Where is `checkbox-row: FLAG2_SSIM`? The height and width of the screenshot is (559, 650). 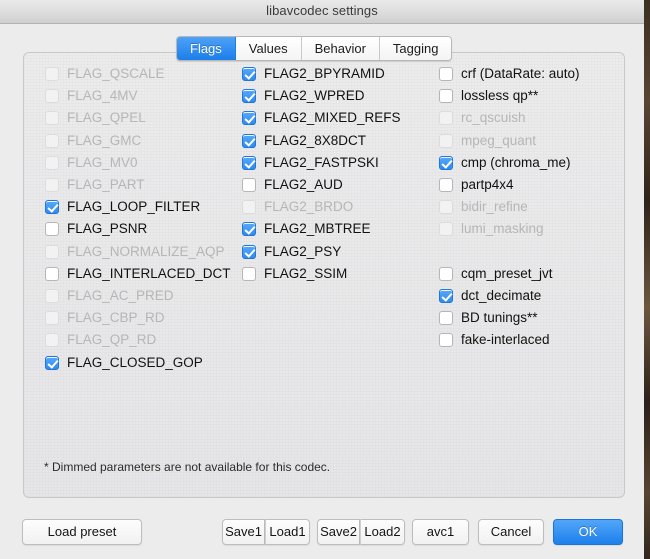
checkbox-row: FLAG2_SSIM is located at coordinates (342, 274).